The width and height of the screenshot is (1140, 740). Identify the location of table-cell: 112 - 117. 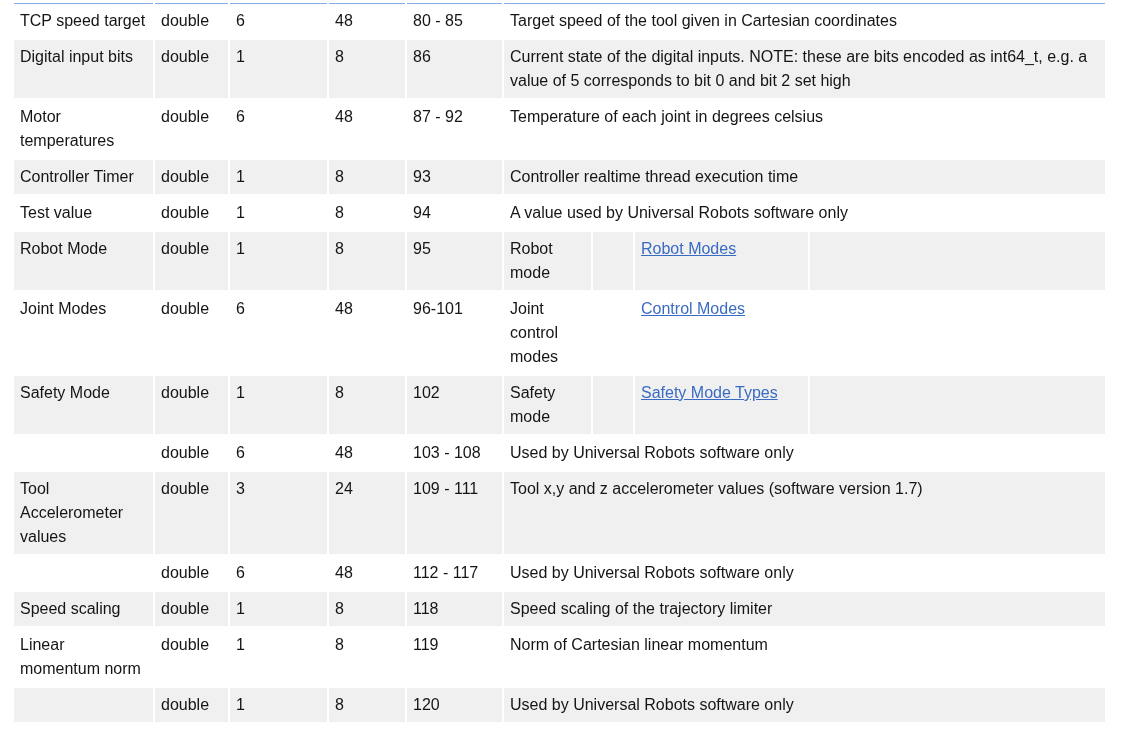
(446, 572).